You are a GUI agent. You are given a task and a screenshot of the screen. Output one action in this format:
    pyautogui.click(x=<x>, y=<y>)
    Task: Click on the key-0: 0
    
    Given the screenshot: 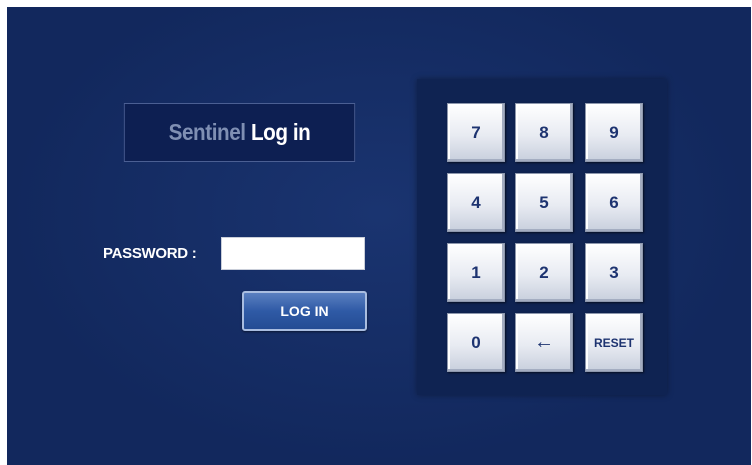 What is the action you would take?
    pyautogui.click(x=476, y=342)
    